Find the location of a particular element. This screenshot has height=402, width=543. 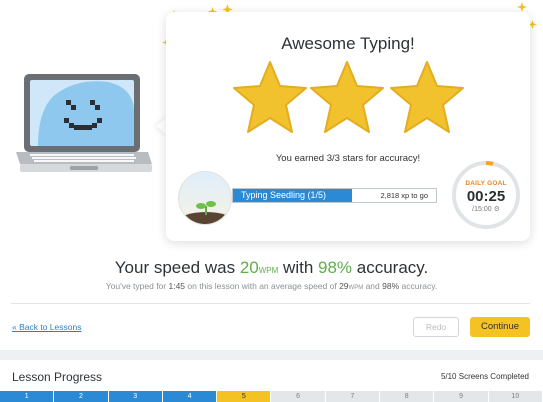

speed-value: 20 is located at coordinates (249, 267).